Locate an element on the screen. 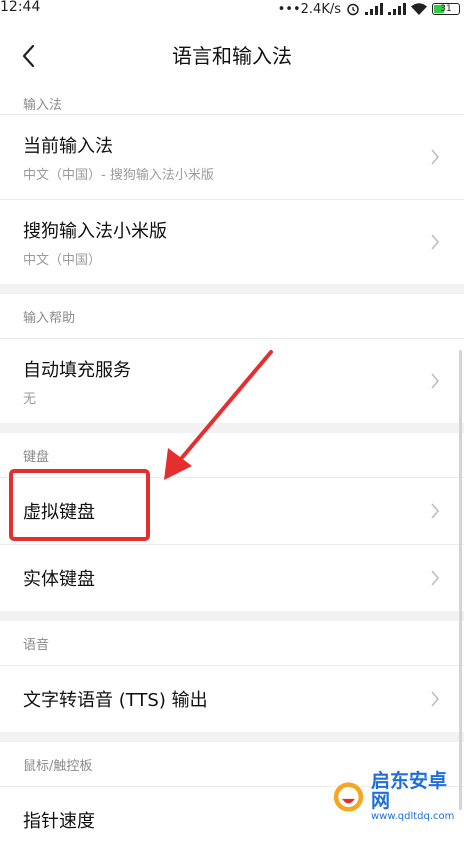 Image resolution: width=464 pixels, height=853 pixels. scrollbar is located at coordinates (460, 580).